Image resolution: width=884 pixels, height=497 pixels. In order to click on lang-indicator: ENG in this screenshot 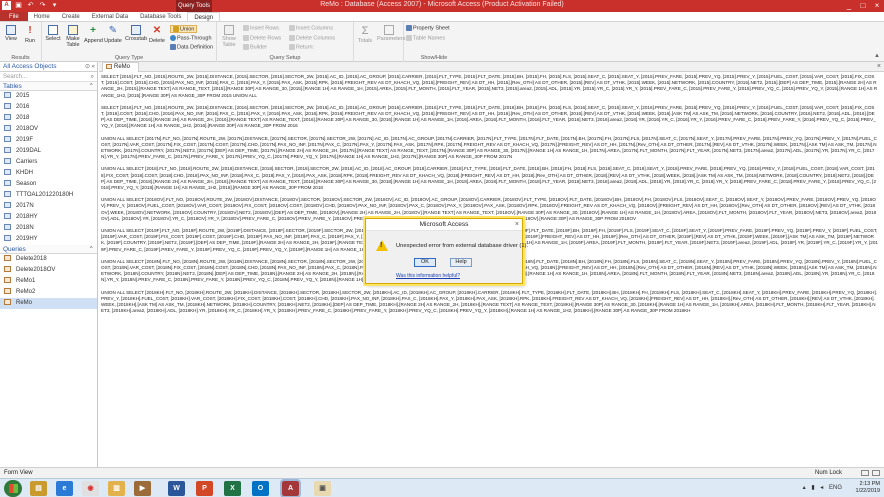, I will do `click(835, 488)`.